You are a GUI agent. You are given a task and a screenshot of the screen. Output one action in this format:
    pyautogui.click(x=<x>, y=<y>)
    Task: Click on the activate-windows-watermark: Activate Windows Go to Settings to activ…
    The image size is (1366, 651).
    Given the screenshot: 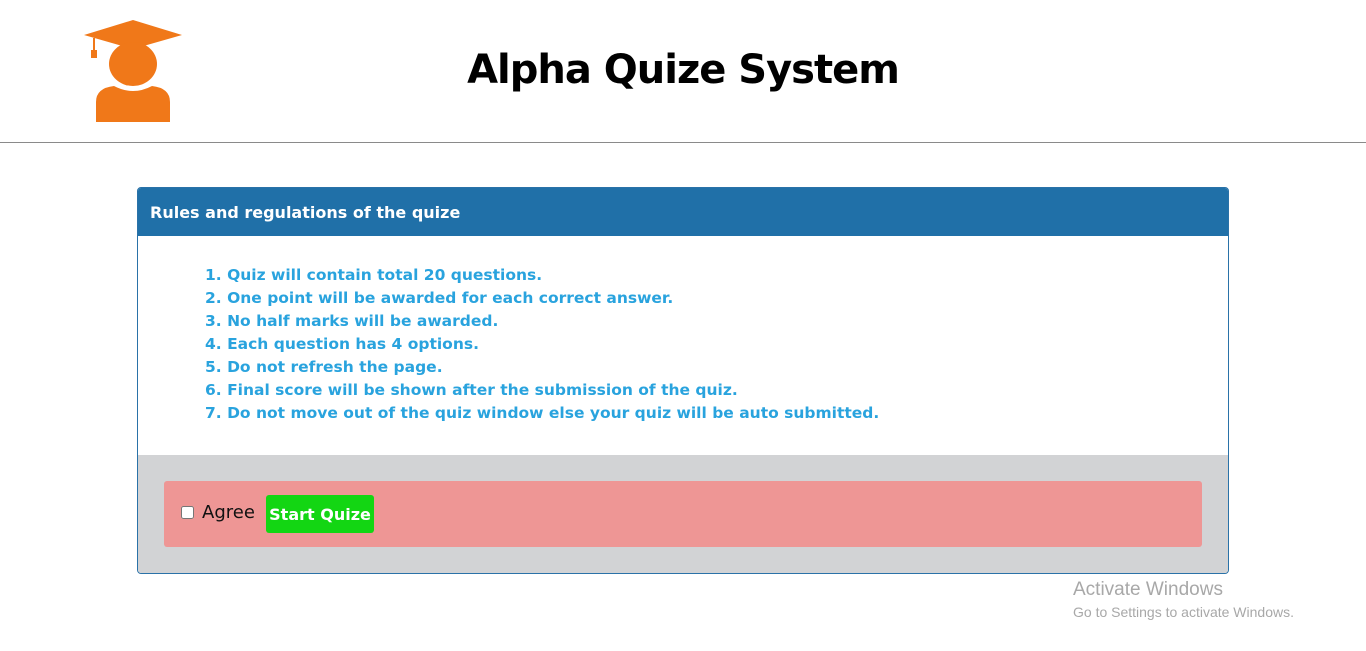 What is the action you would take?
    pyautogui.click(x=1183, y=600)
    